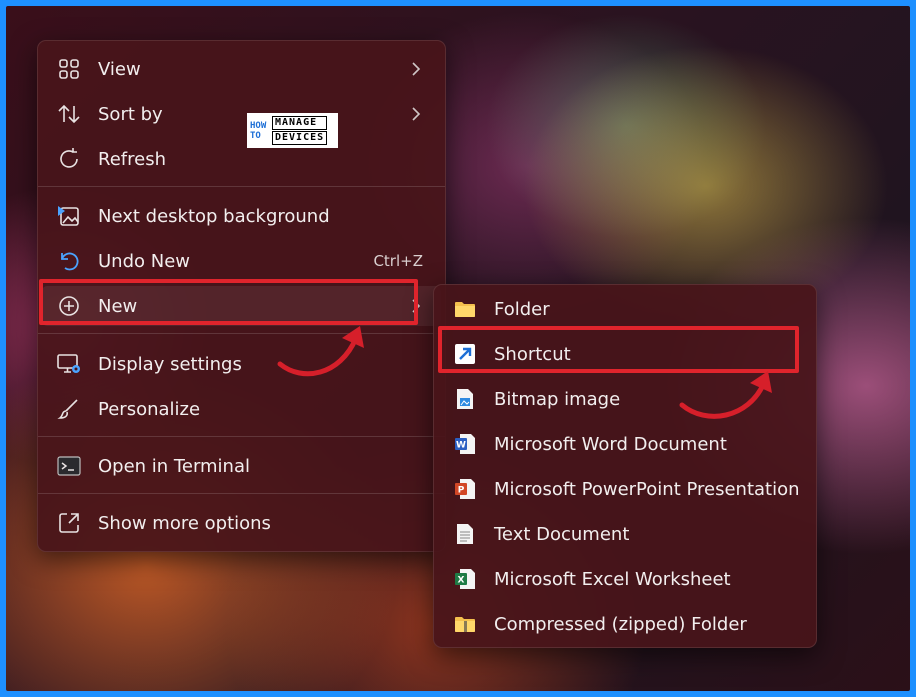  What do you see at coordinates (69, 409) in the screenshot?
I see `paintbrush-icon` at bounding box center [69, 409].